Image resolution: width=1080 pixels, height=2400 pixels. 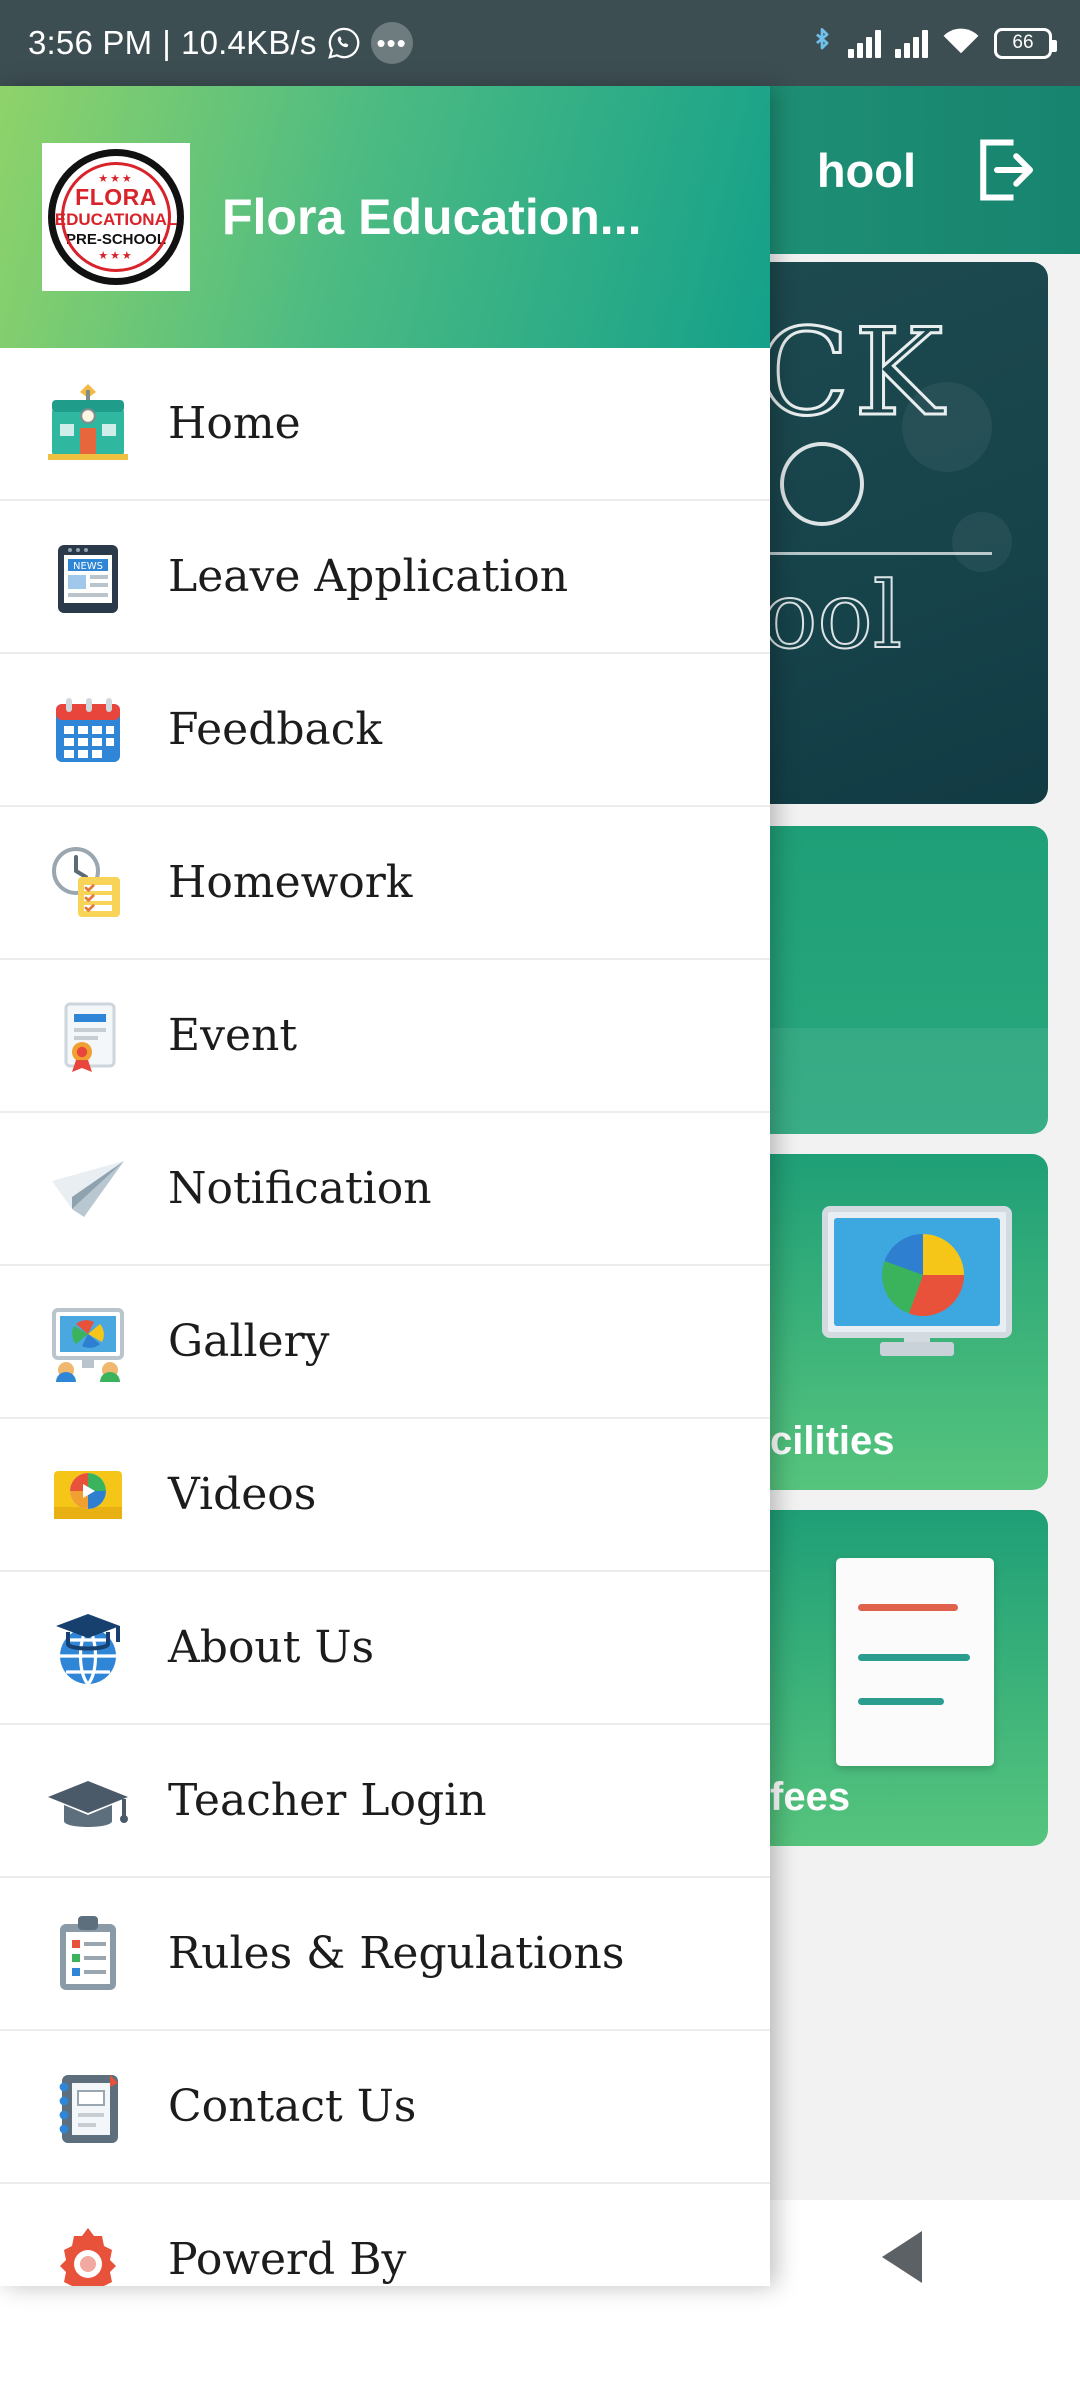 What do you see at coordinates (300, 1188) in the screenshot?
I see `menu-label-notification: Notification` at bounding box center [300, 1188].